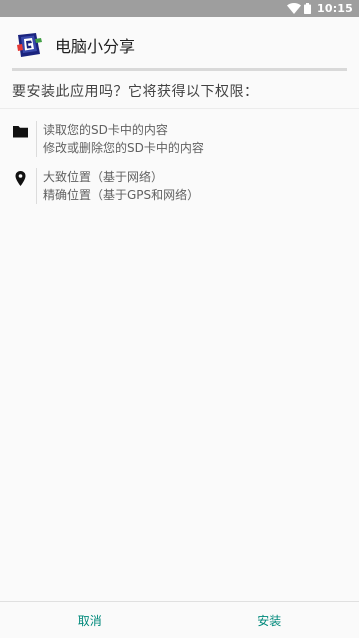 The image size is (359, 638). What do you see at coordinates (95, 46) in the screenshot?
I see `app-title: 电脑小分享` at bounding box center [95, 46].